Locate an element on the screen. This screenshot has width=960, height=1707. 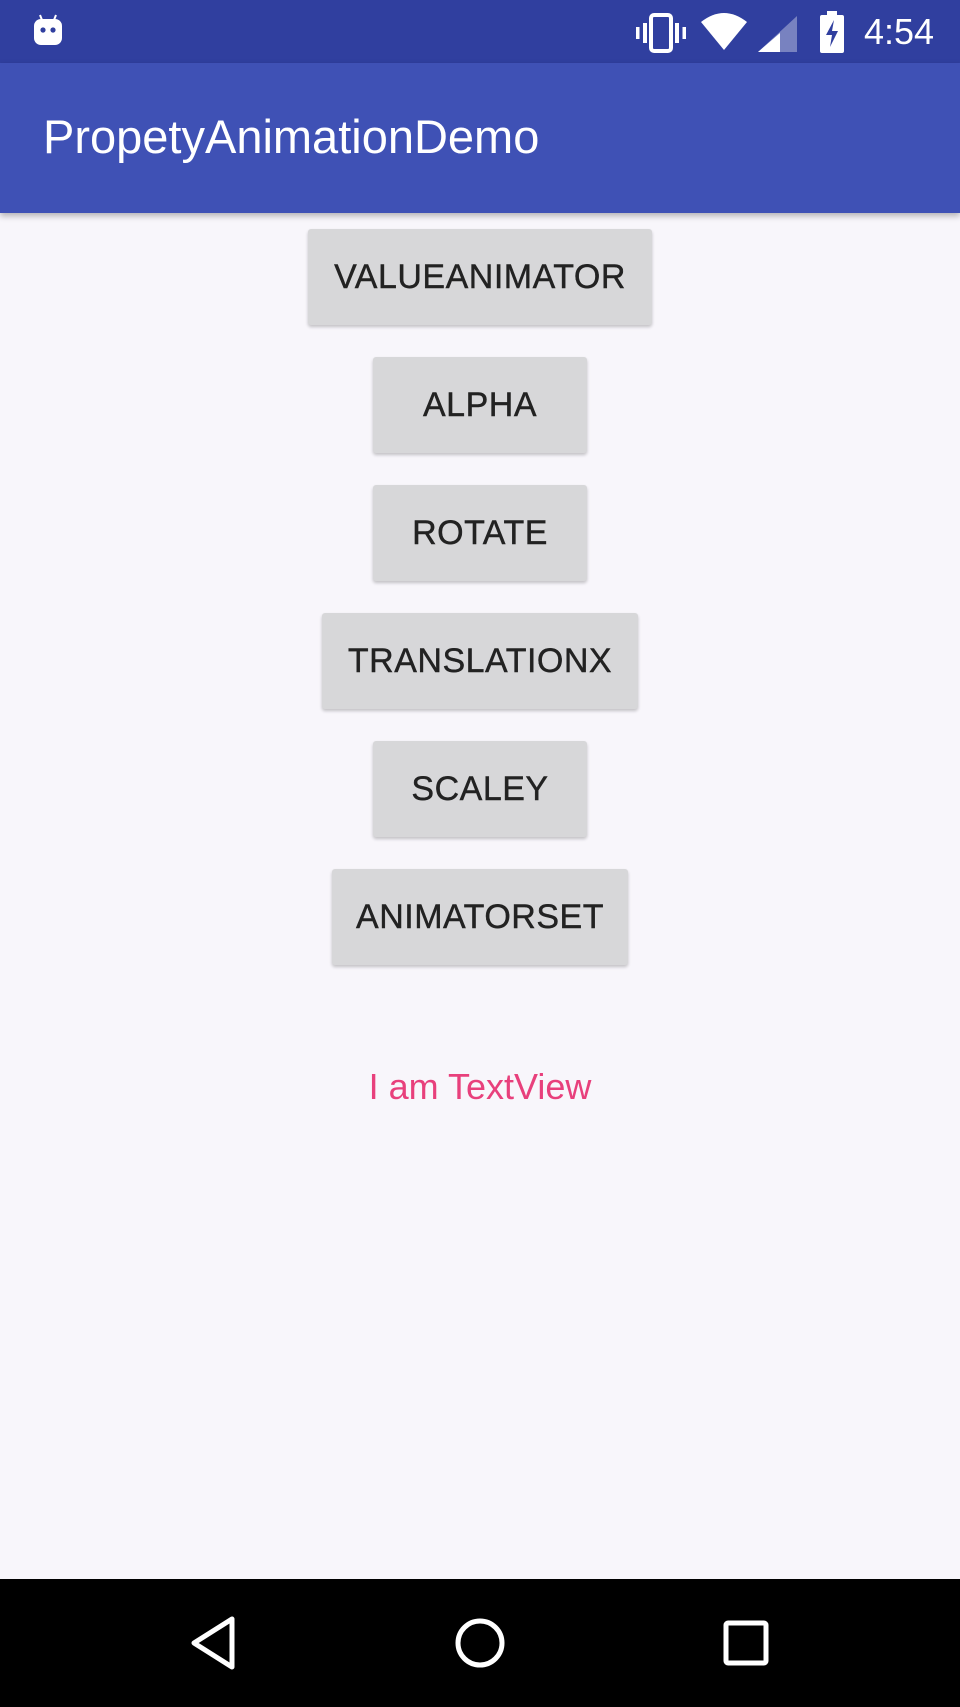
text-view: I am TextView is located at coordinates (480, 1086).